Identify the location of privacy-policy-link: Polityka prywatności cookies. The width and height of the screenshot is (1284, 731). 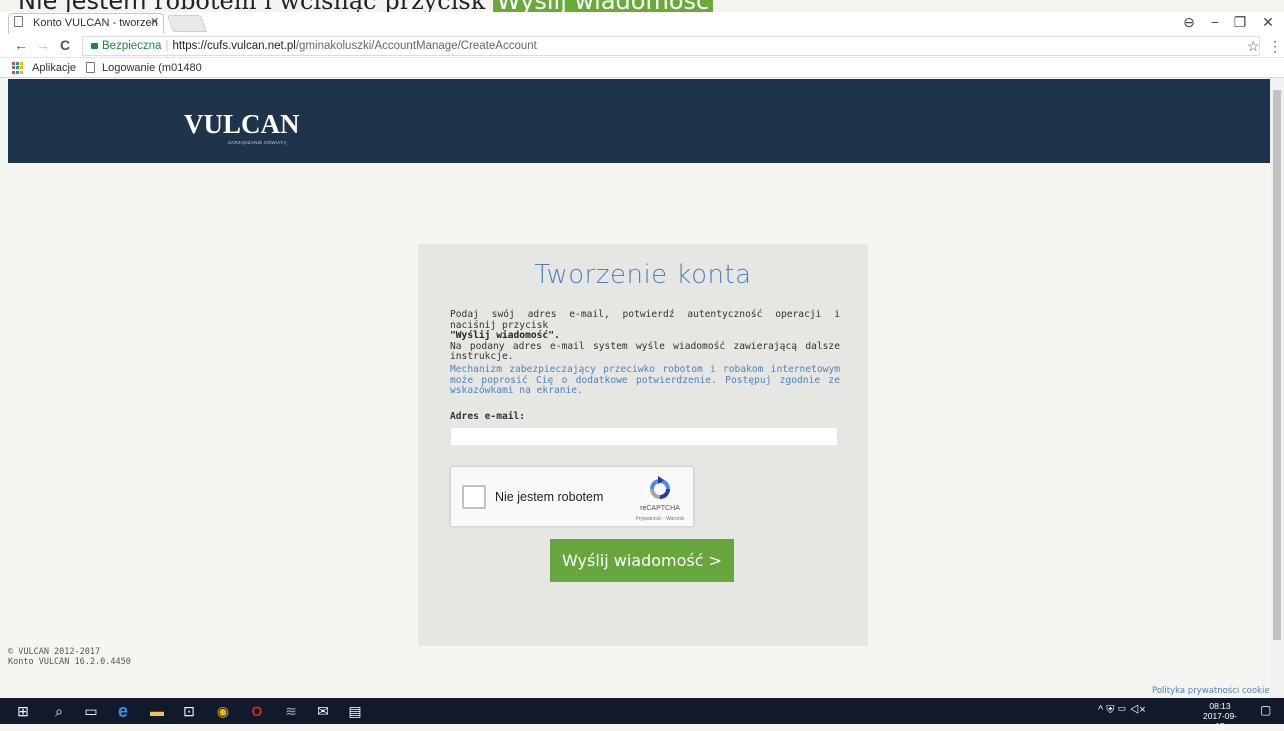
(1213, 691).